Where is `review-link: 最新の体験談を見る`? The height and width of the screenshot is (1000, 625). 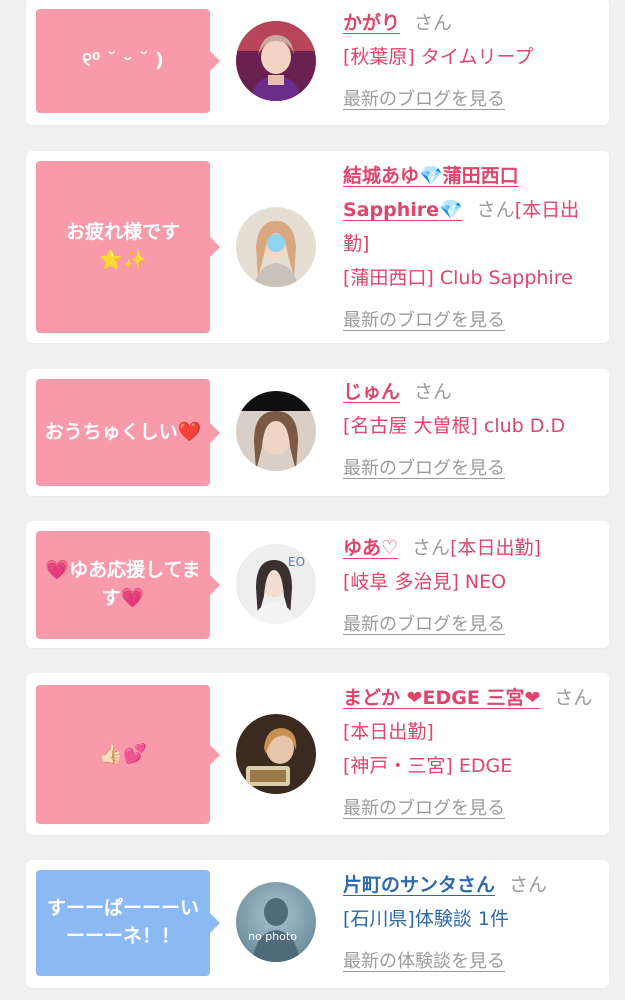 review-link: 最新の体験談を見る is located at coordinates (424, 961).